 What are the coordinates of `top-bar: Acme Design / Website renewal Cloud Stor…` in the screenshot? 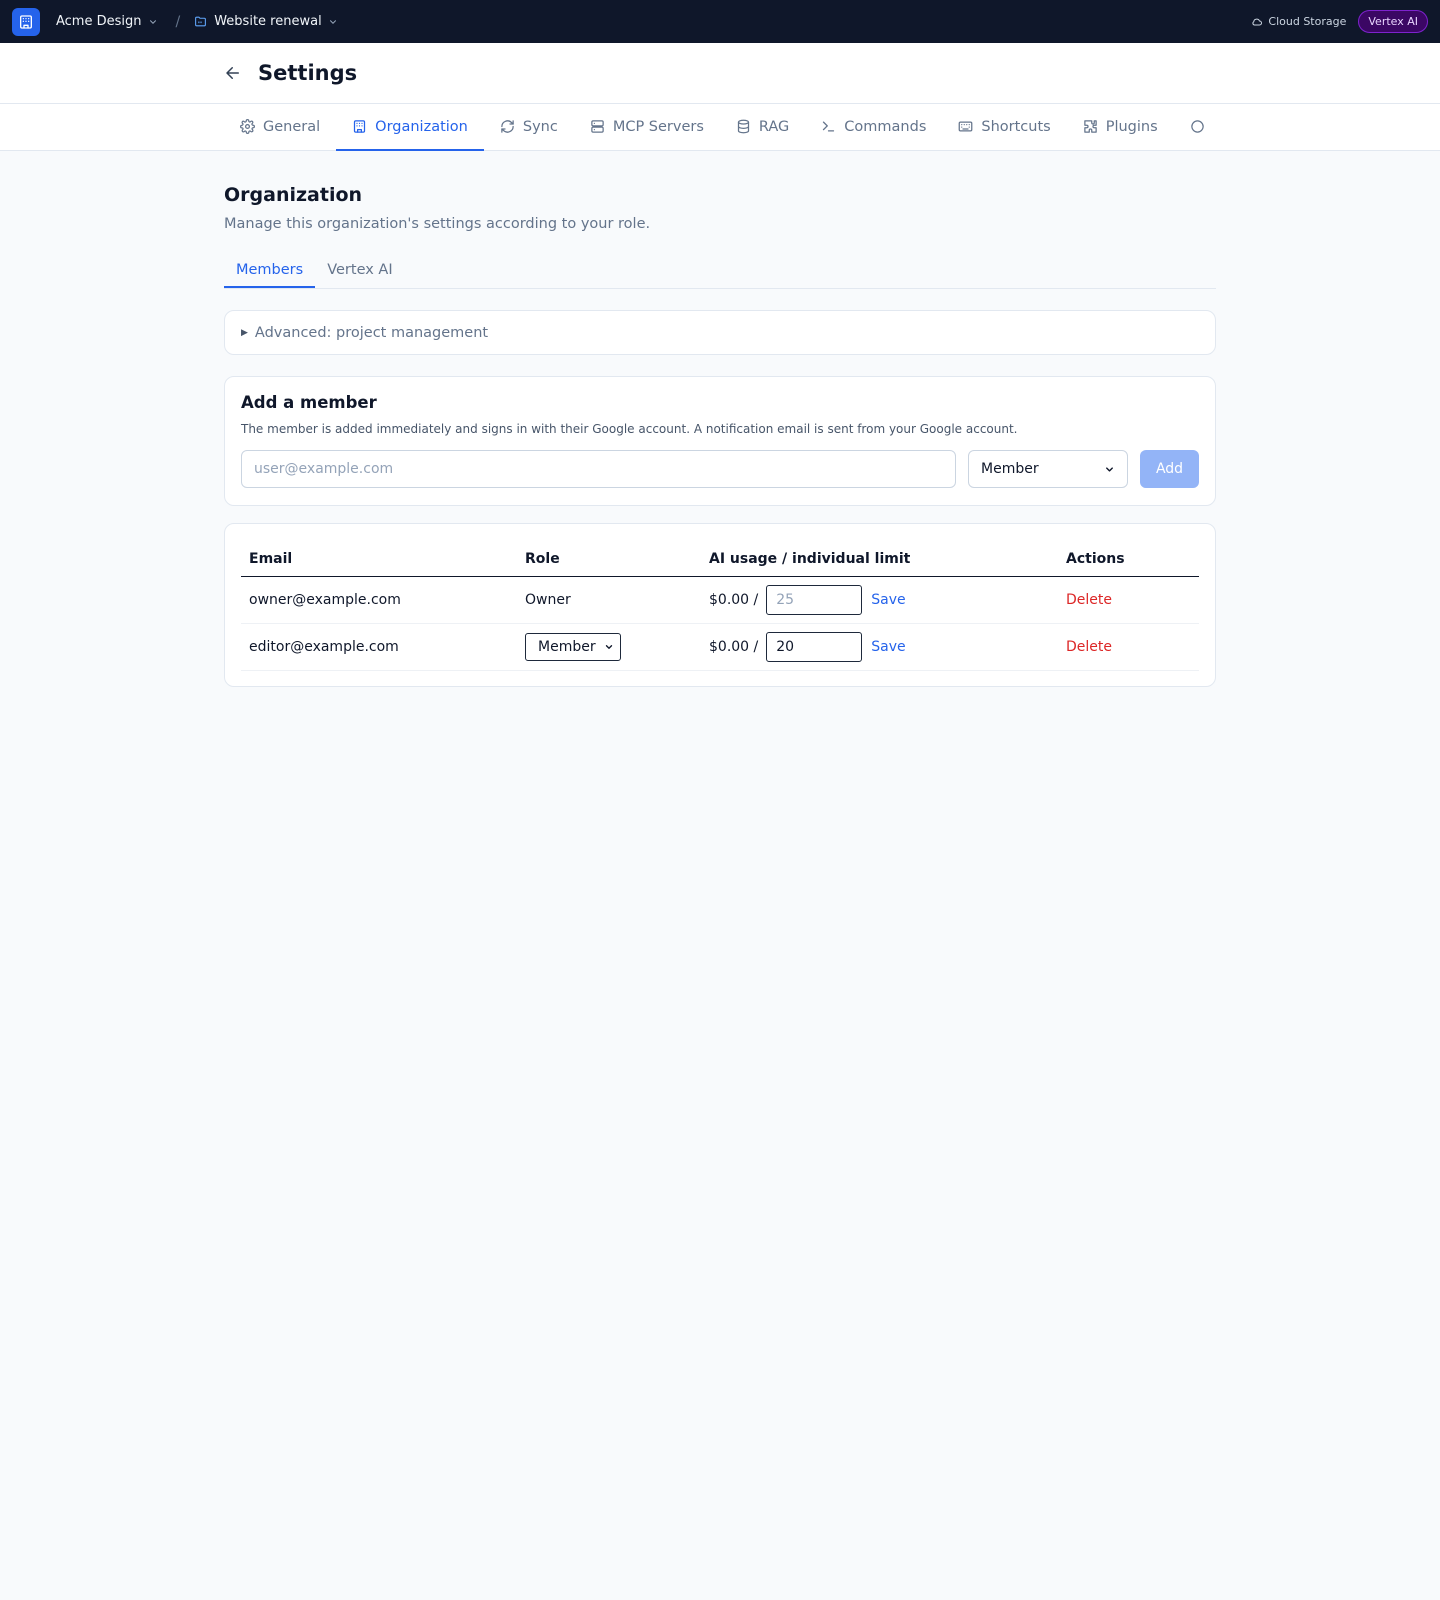 It's located at (720, 21).